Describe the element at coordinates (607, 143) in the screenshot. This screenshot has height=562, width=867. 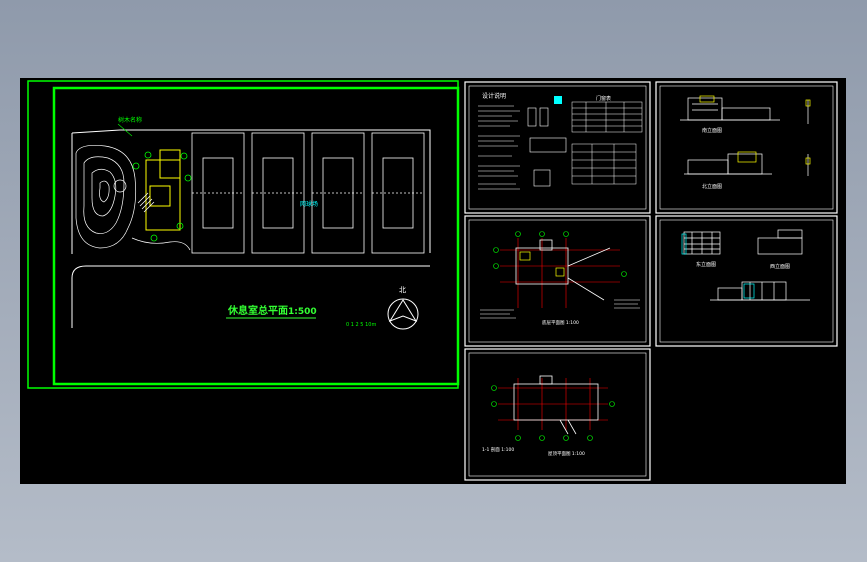
I see `door-window-table` at that location.